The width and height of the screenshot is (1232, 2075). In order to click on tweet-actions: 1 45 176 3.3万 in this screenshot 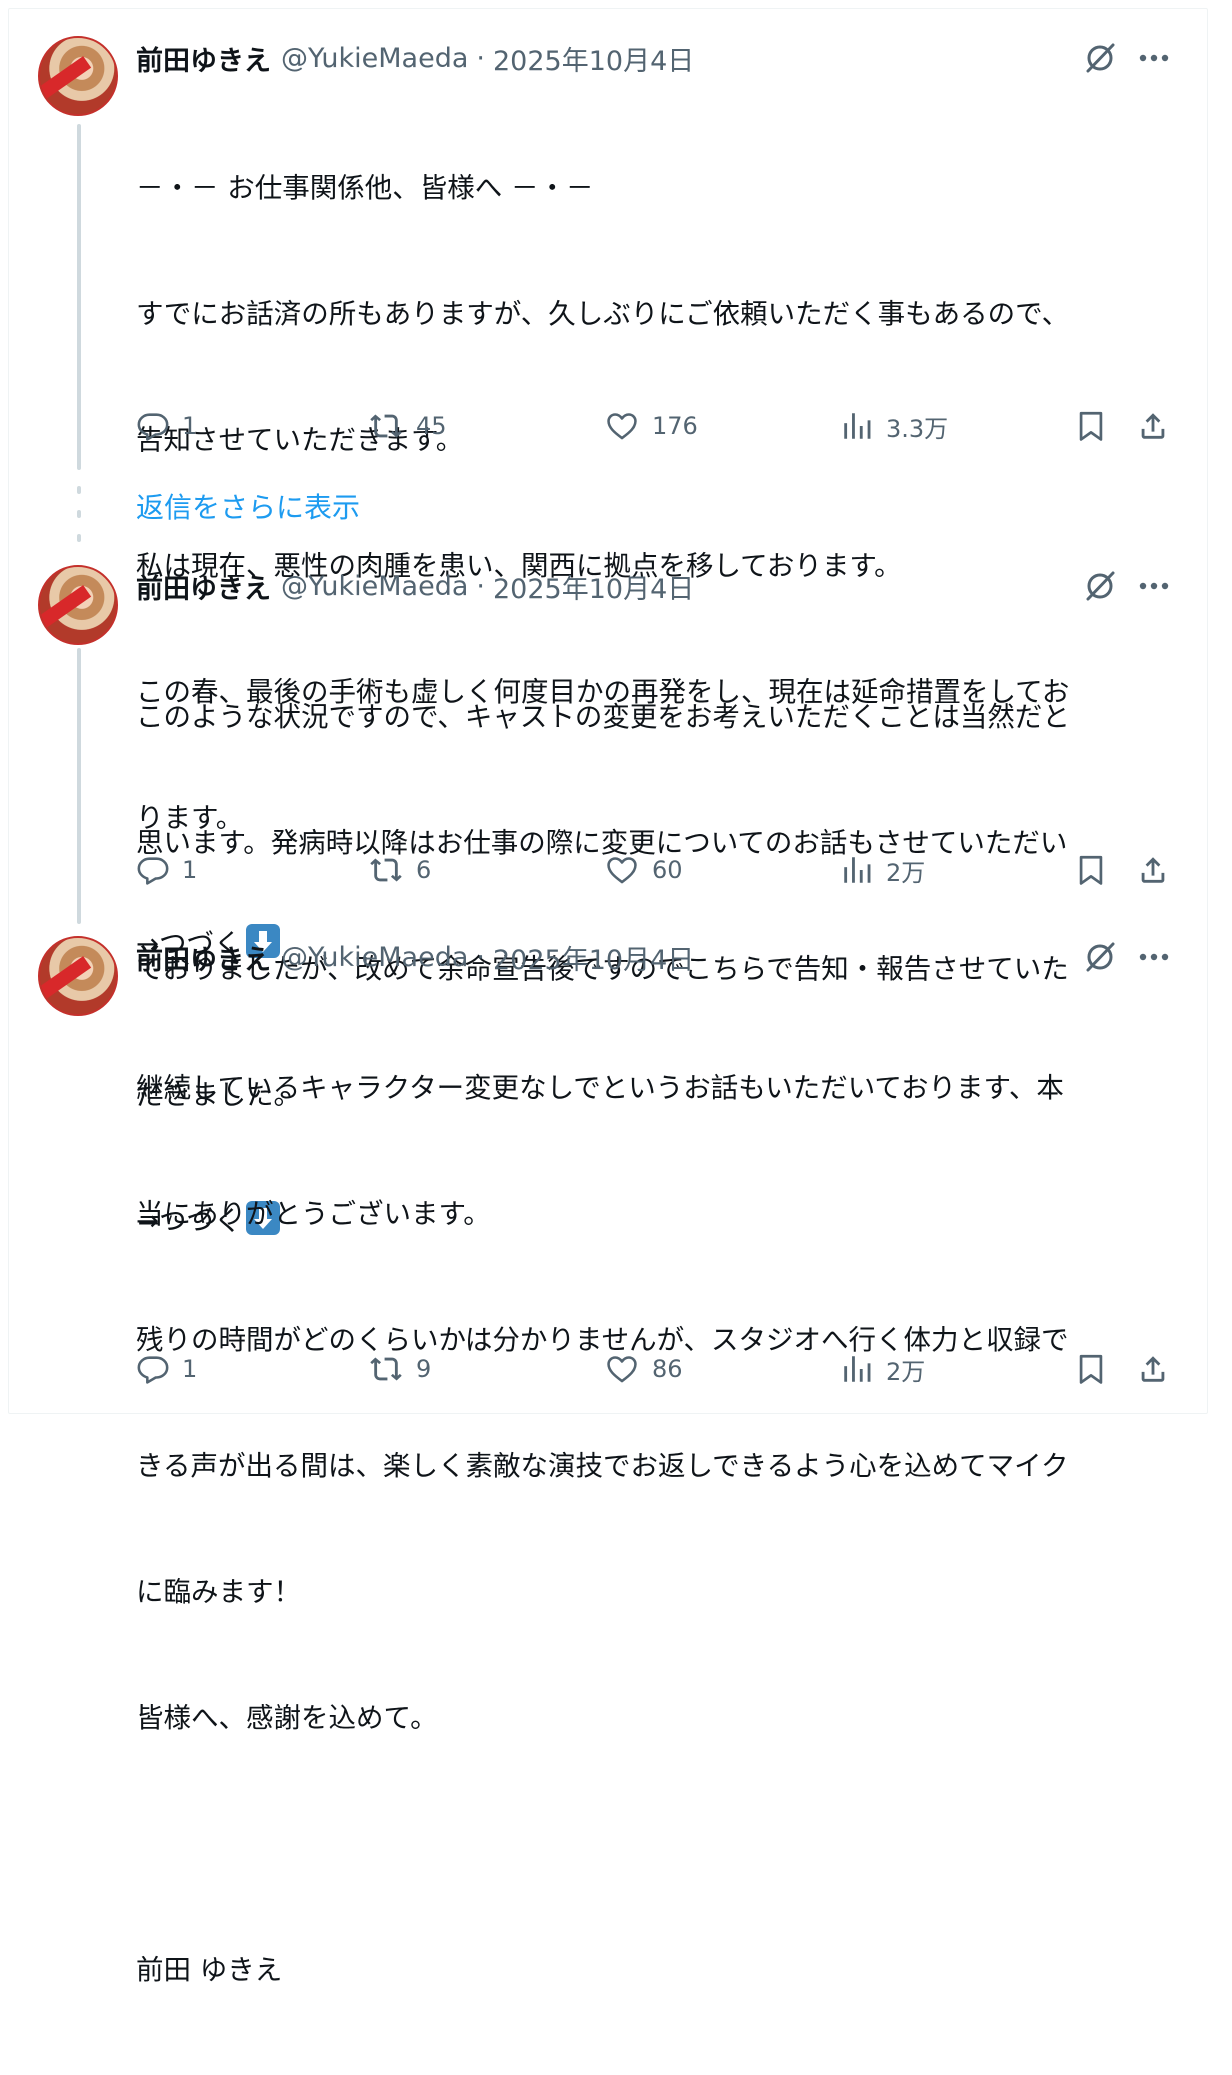, I will do `click(616, 426)`.